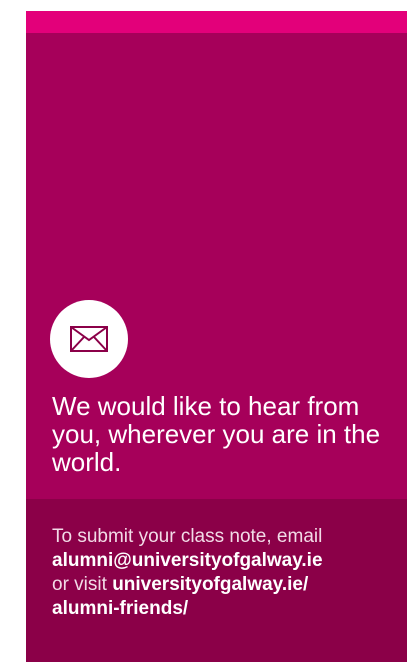 The image size is (407, 662). What do you see at coordinates (187, 560) in the screenshot?
I see `email-link: alumni@universityofgalway.ie` at bounding box center [187, 560].